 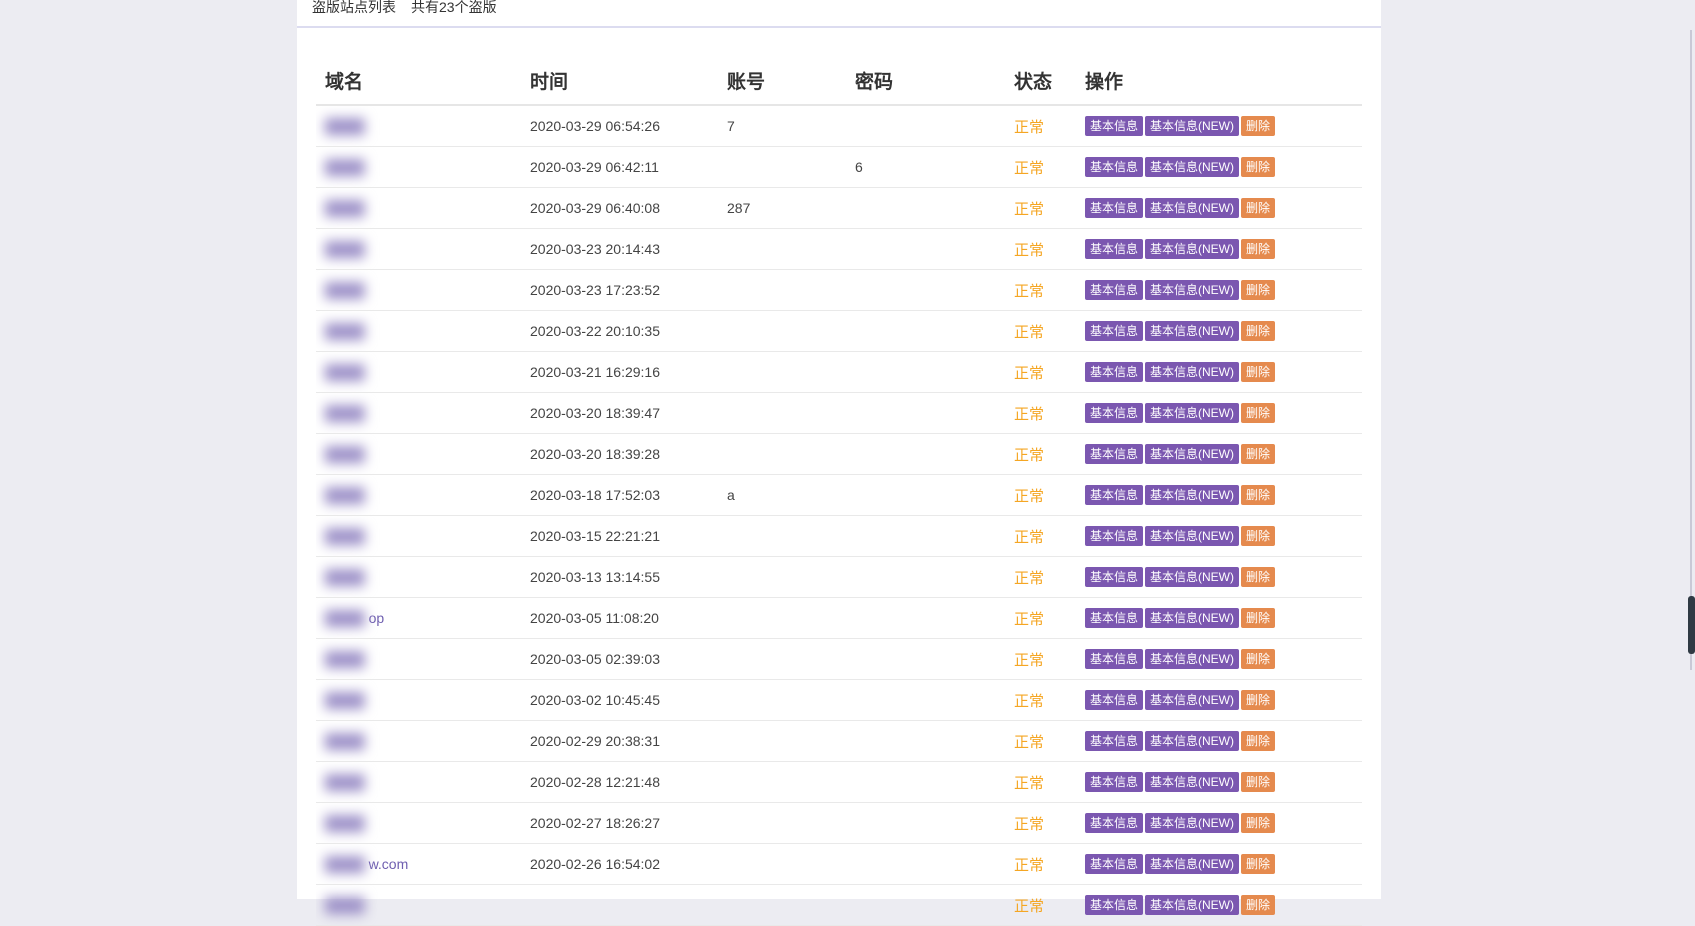 What do you see at coordinates (839, 81) in the screenshot?
I see `table-header-row: 域名 时间 账号 密码 状态 操作` at bounding box center [839, 81].